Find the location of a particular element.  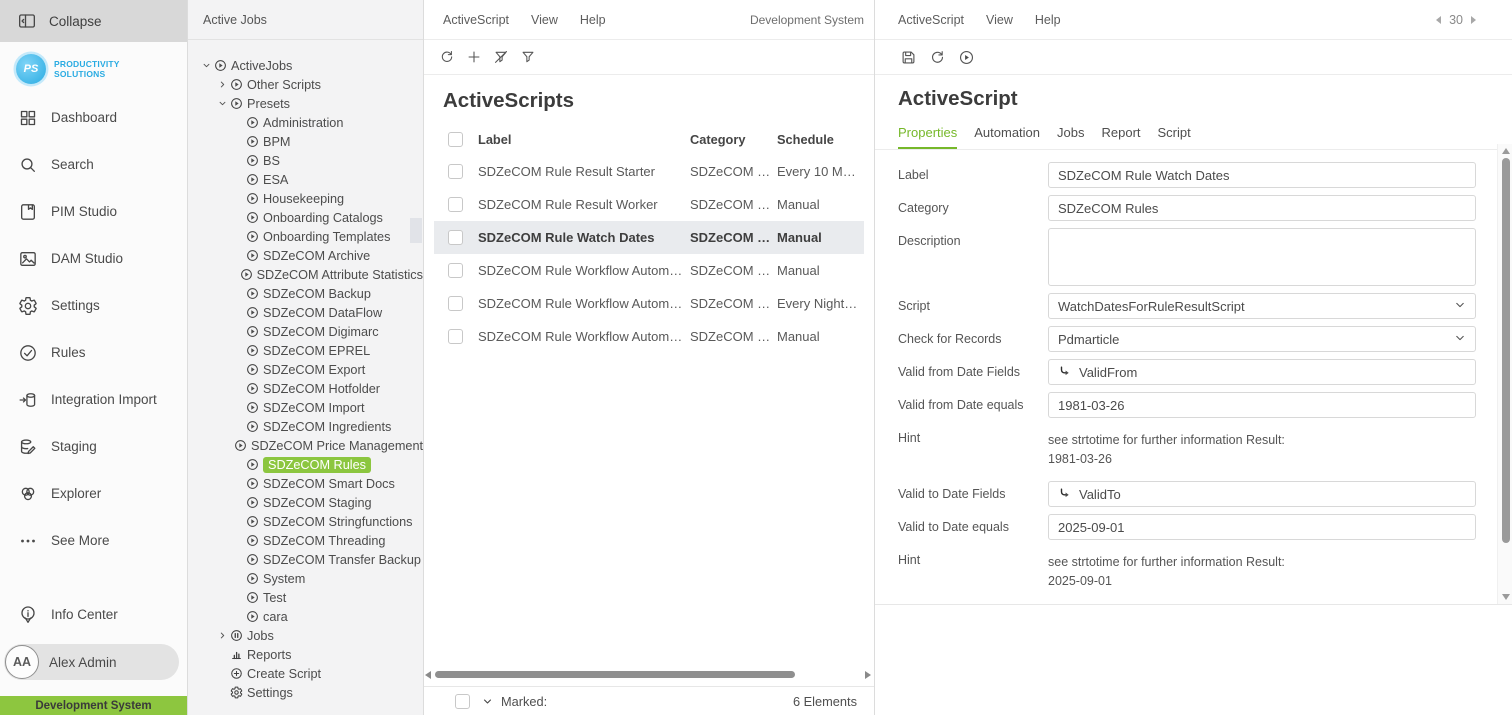

tree-item-sdzecom-eprel: SDZeCOM EPREL is located at coordinates (305, 350).